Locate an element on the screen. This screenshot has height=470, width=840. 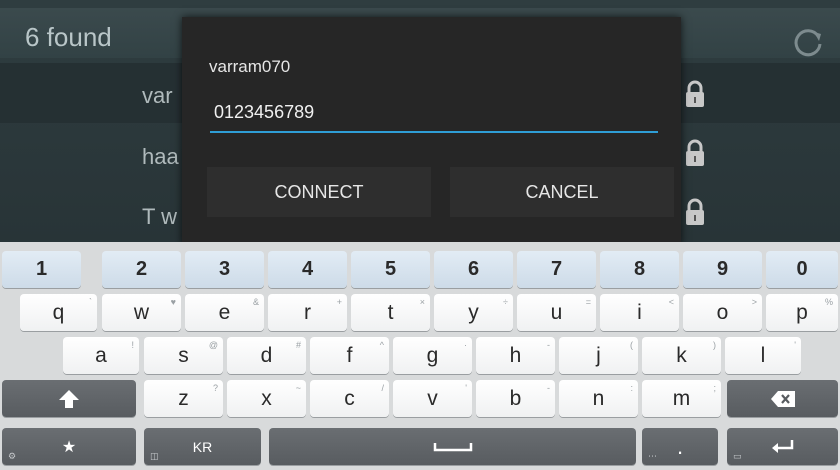
key-label: e is located at coordinates (224, 312).